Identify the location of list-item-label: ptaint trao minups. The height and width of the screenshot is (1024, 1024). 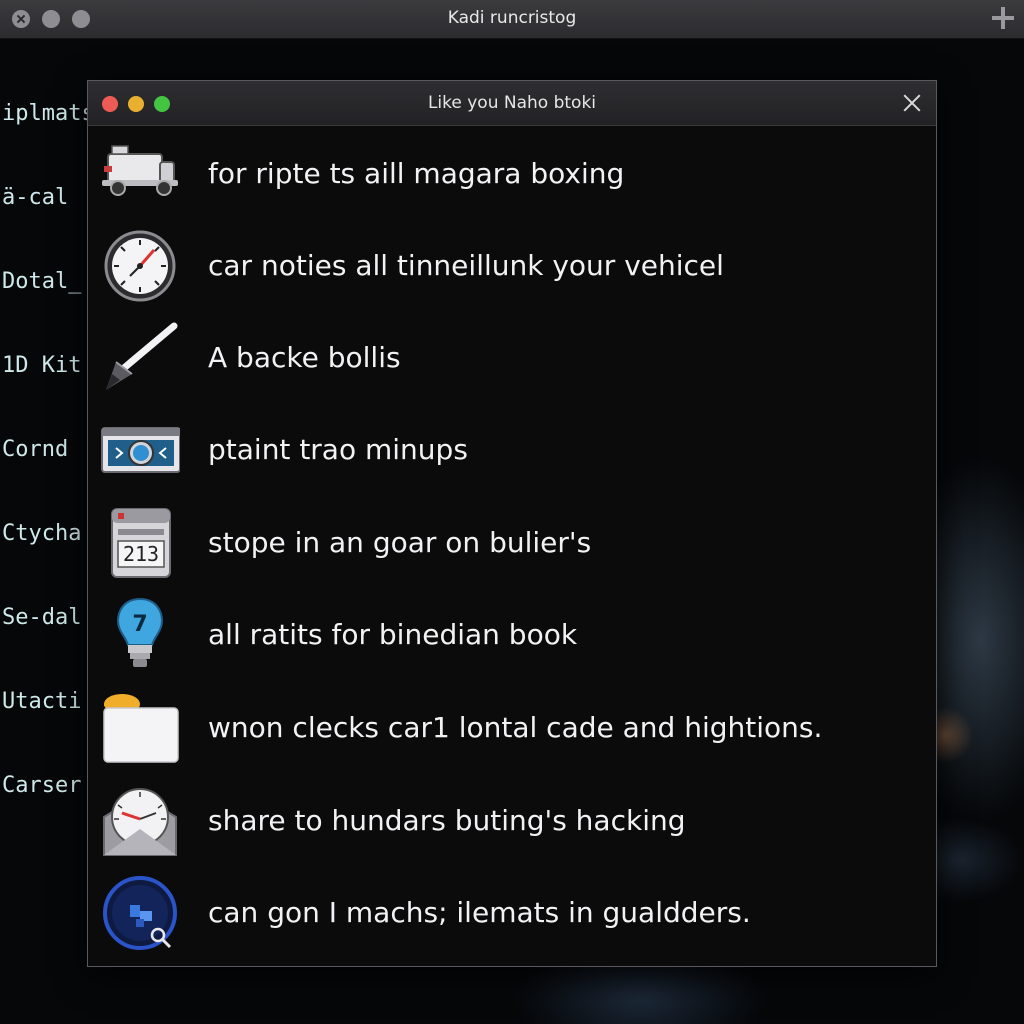
(338, 449).